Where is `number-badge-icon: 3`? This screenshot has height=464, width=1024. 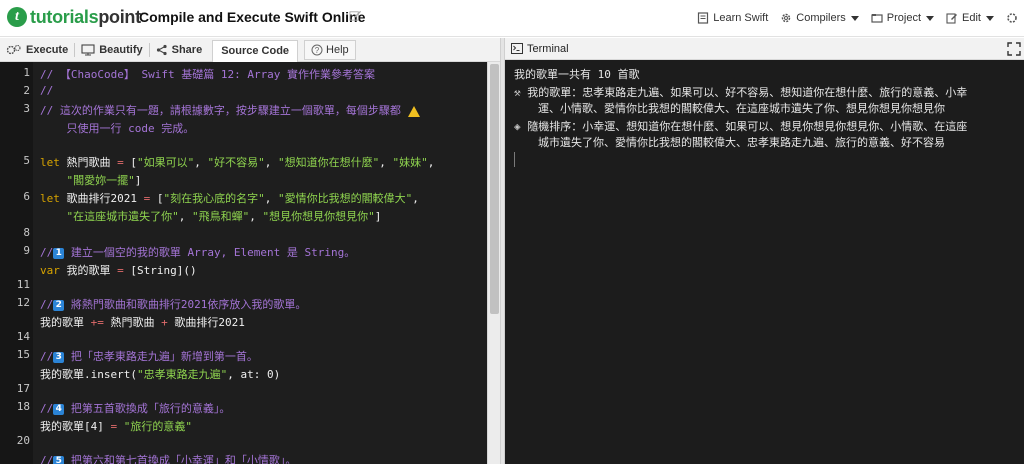 number-badge-icon: 3 is located at coordinates (59, 357).